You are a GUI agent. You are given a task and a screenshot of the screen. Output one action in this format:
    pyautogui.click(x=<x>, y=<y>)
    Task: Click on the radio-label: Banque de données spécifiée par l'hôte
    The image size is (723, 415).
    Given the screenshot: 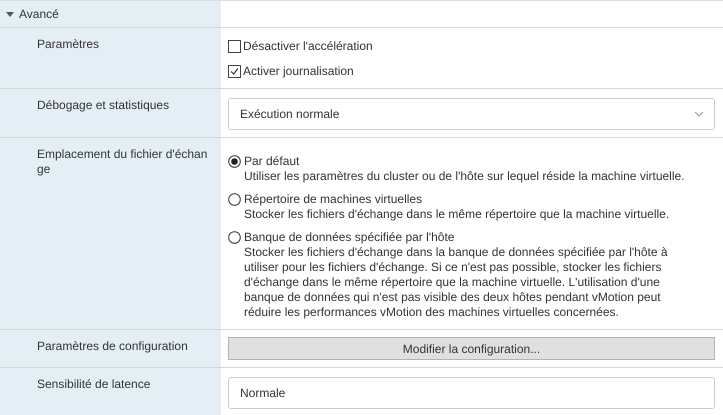 What is the action you would take?
    pyautogui.click(x=468, y=237)
    